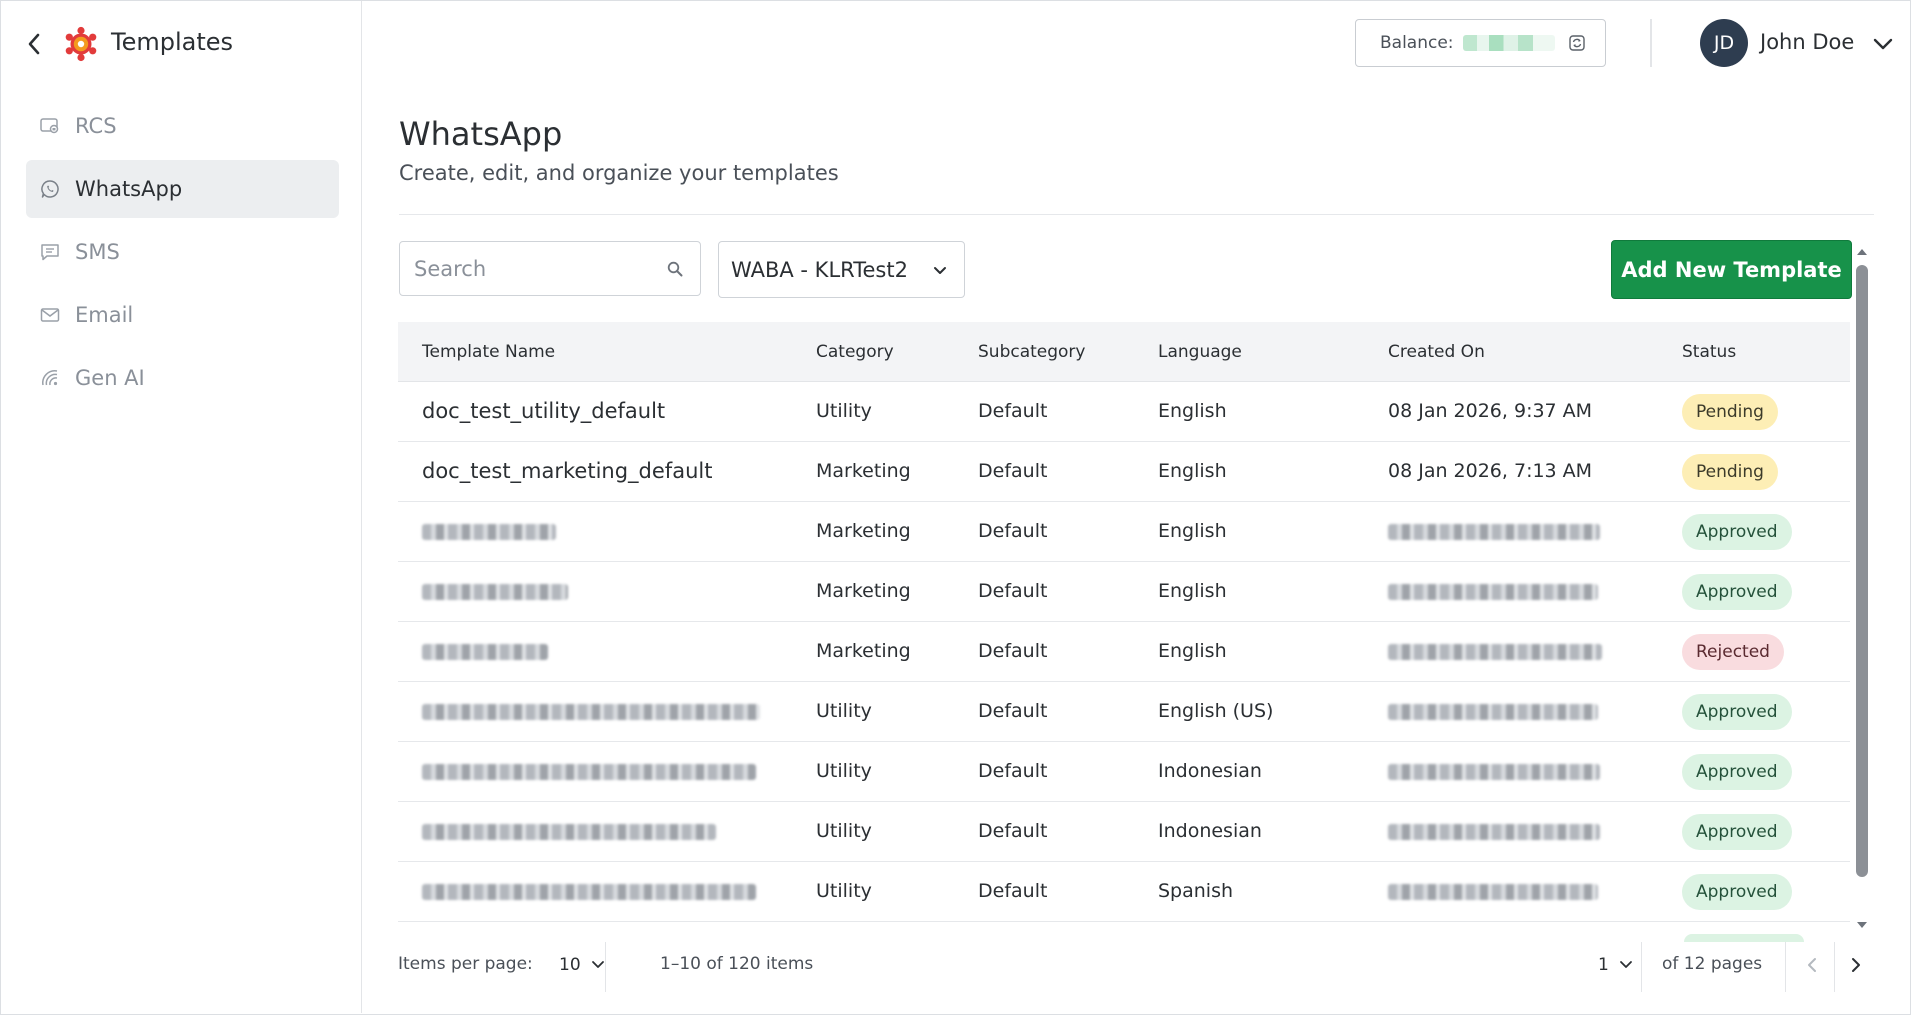  What do you see at coordinates (1651, 43) in the screenshot?
I see `header-divider` at bounding box center [1651, 43].